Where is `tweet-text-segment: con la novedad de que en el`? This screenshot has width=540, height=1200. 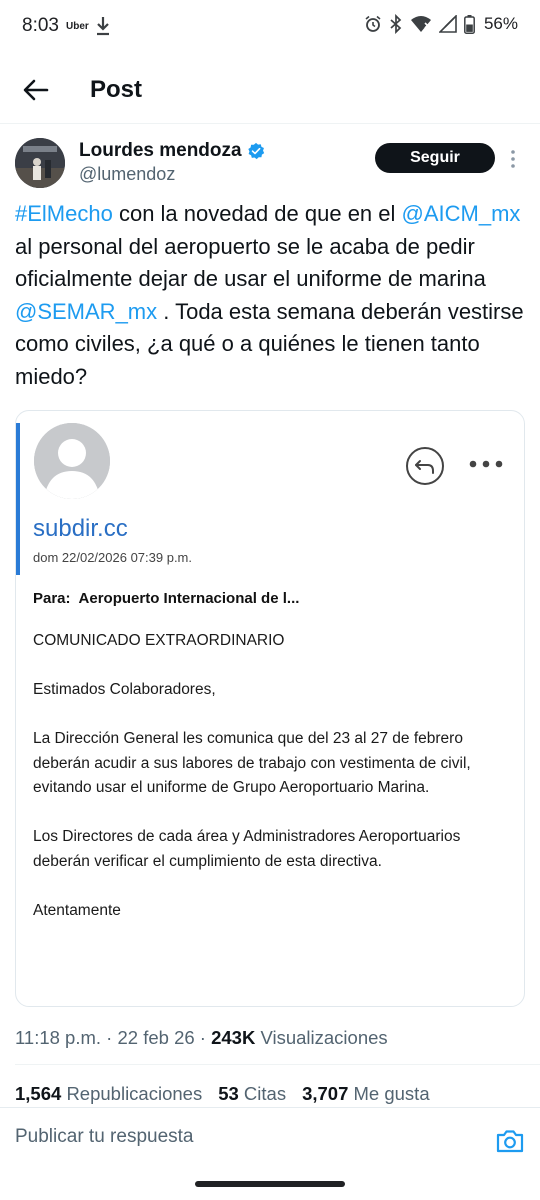
tweet-text-segment: con la novedad de que en el is located at coordinates (257, 213).